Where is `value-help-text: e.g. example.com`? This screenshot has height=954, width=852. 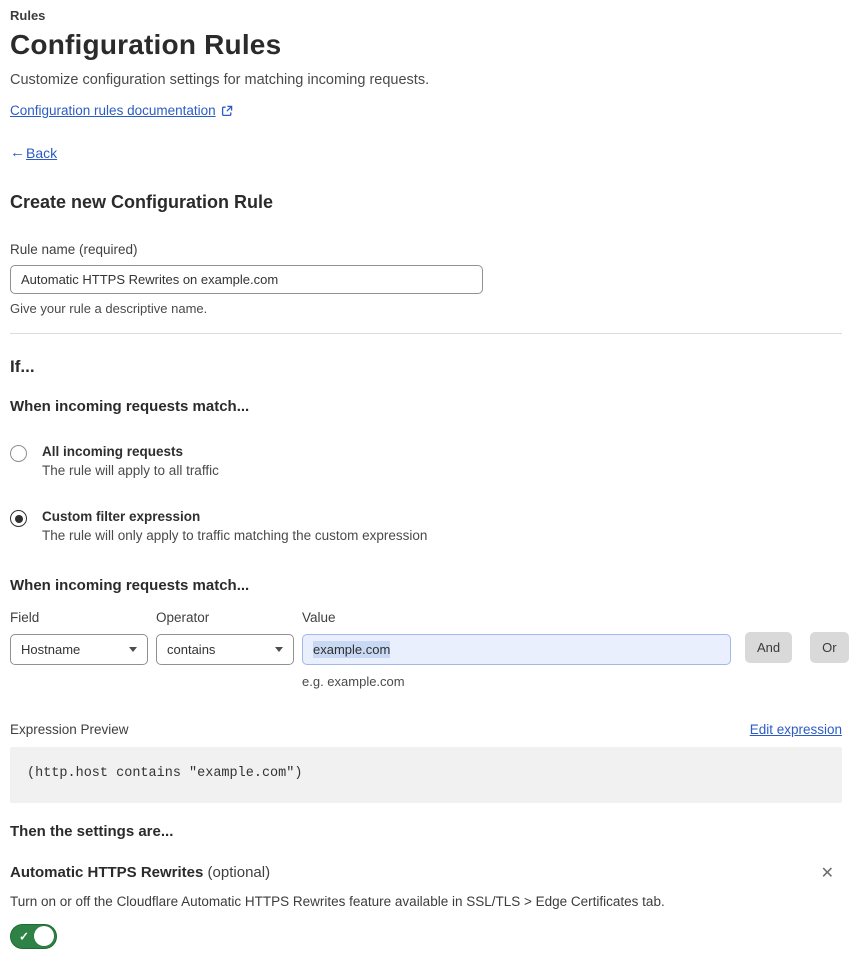 value-help-text: e.g. example.com is located at coordinates (353, 681).